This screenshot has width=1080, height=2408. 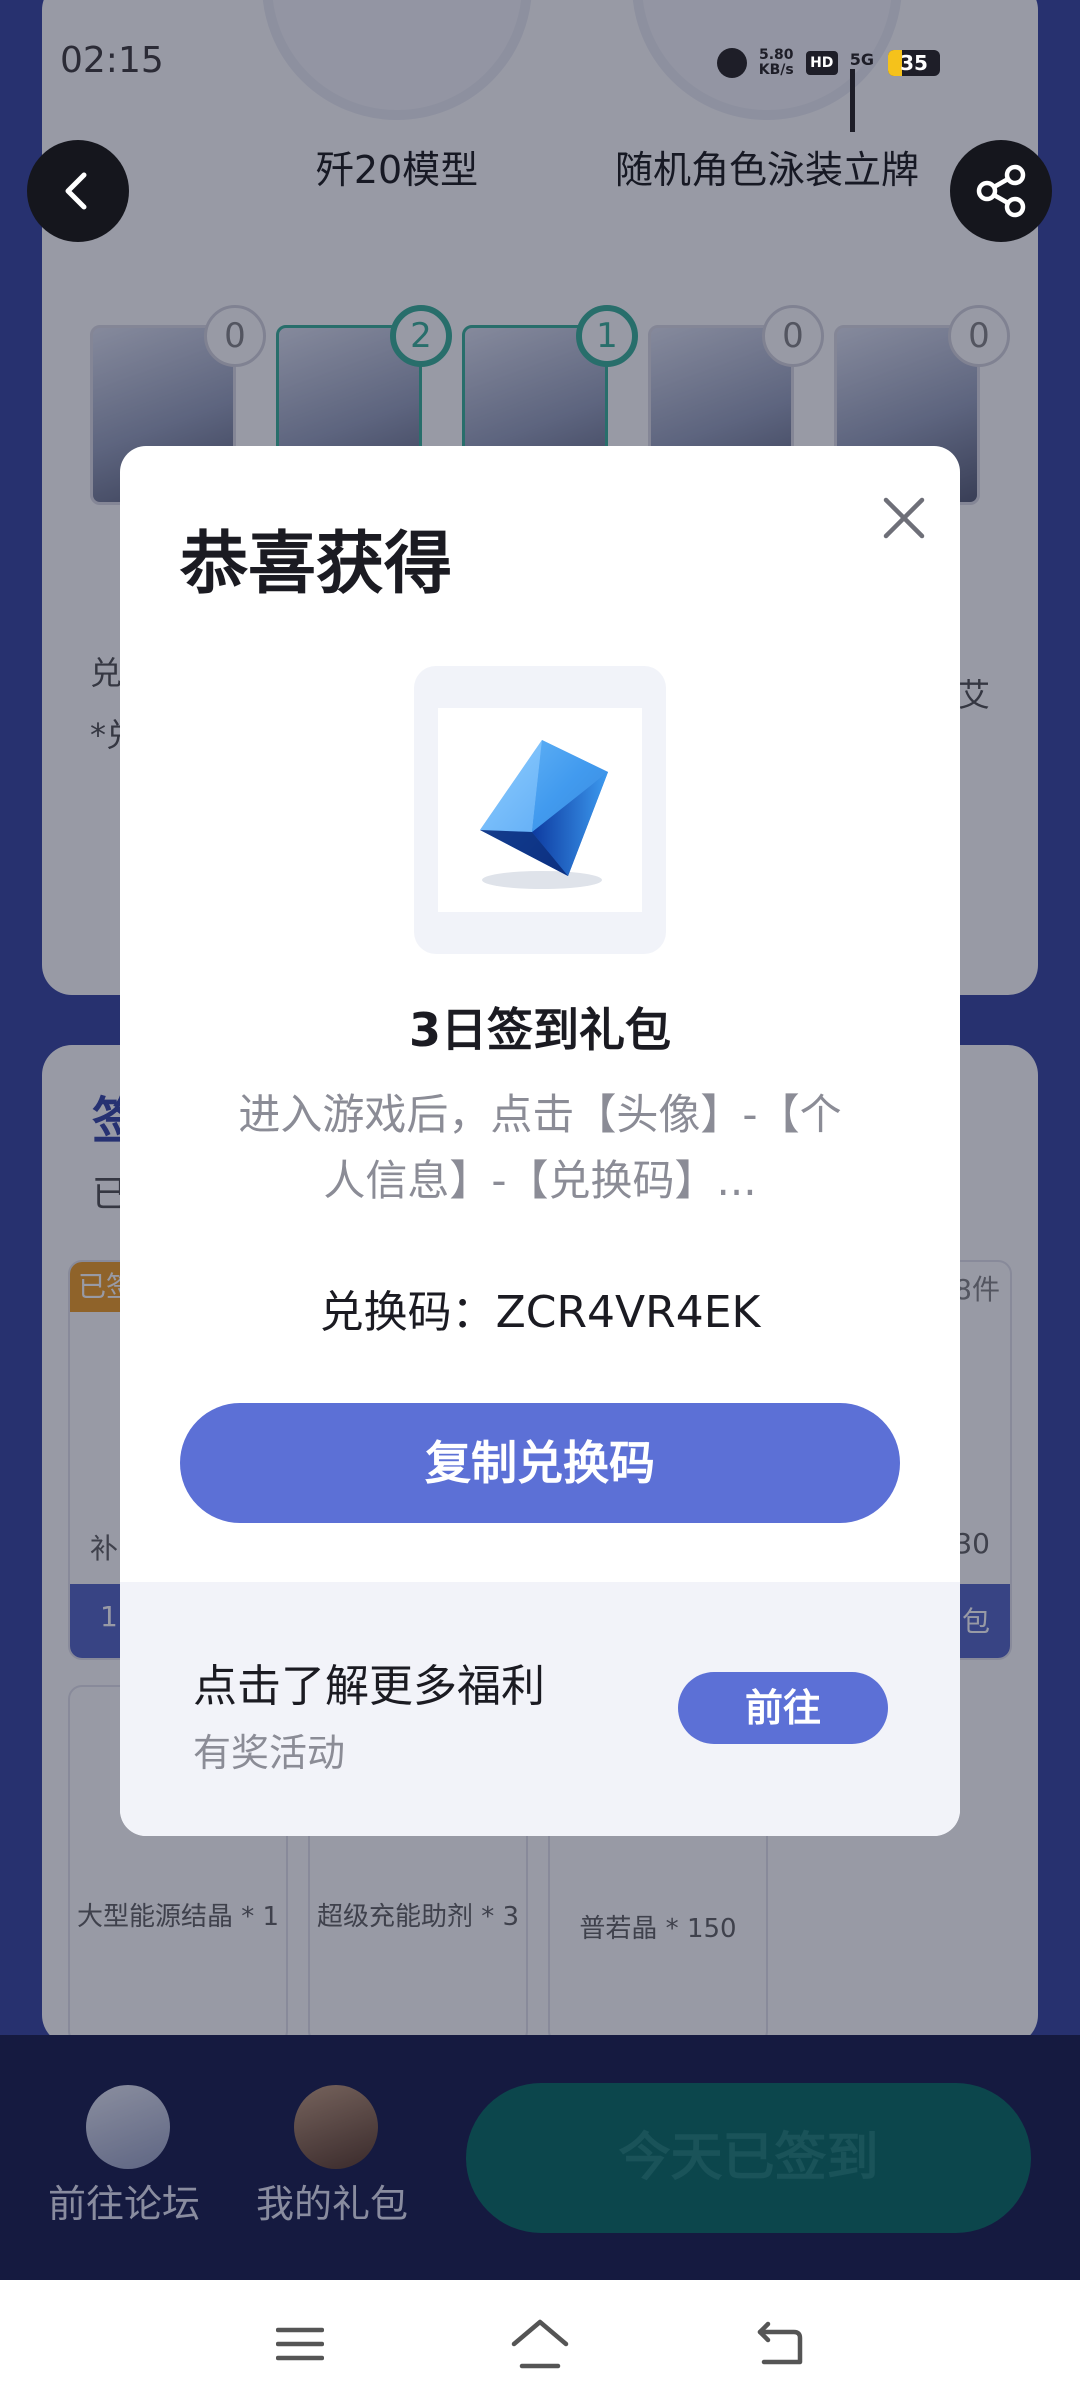 I want to click on go-button: 前往, so click(x=783, y=1708).